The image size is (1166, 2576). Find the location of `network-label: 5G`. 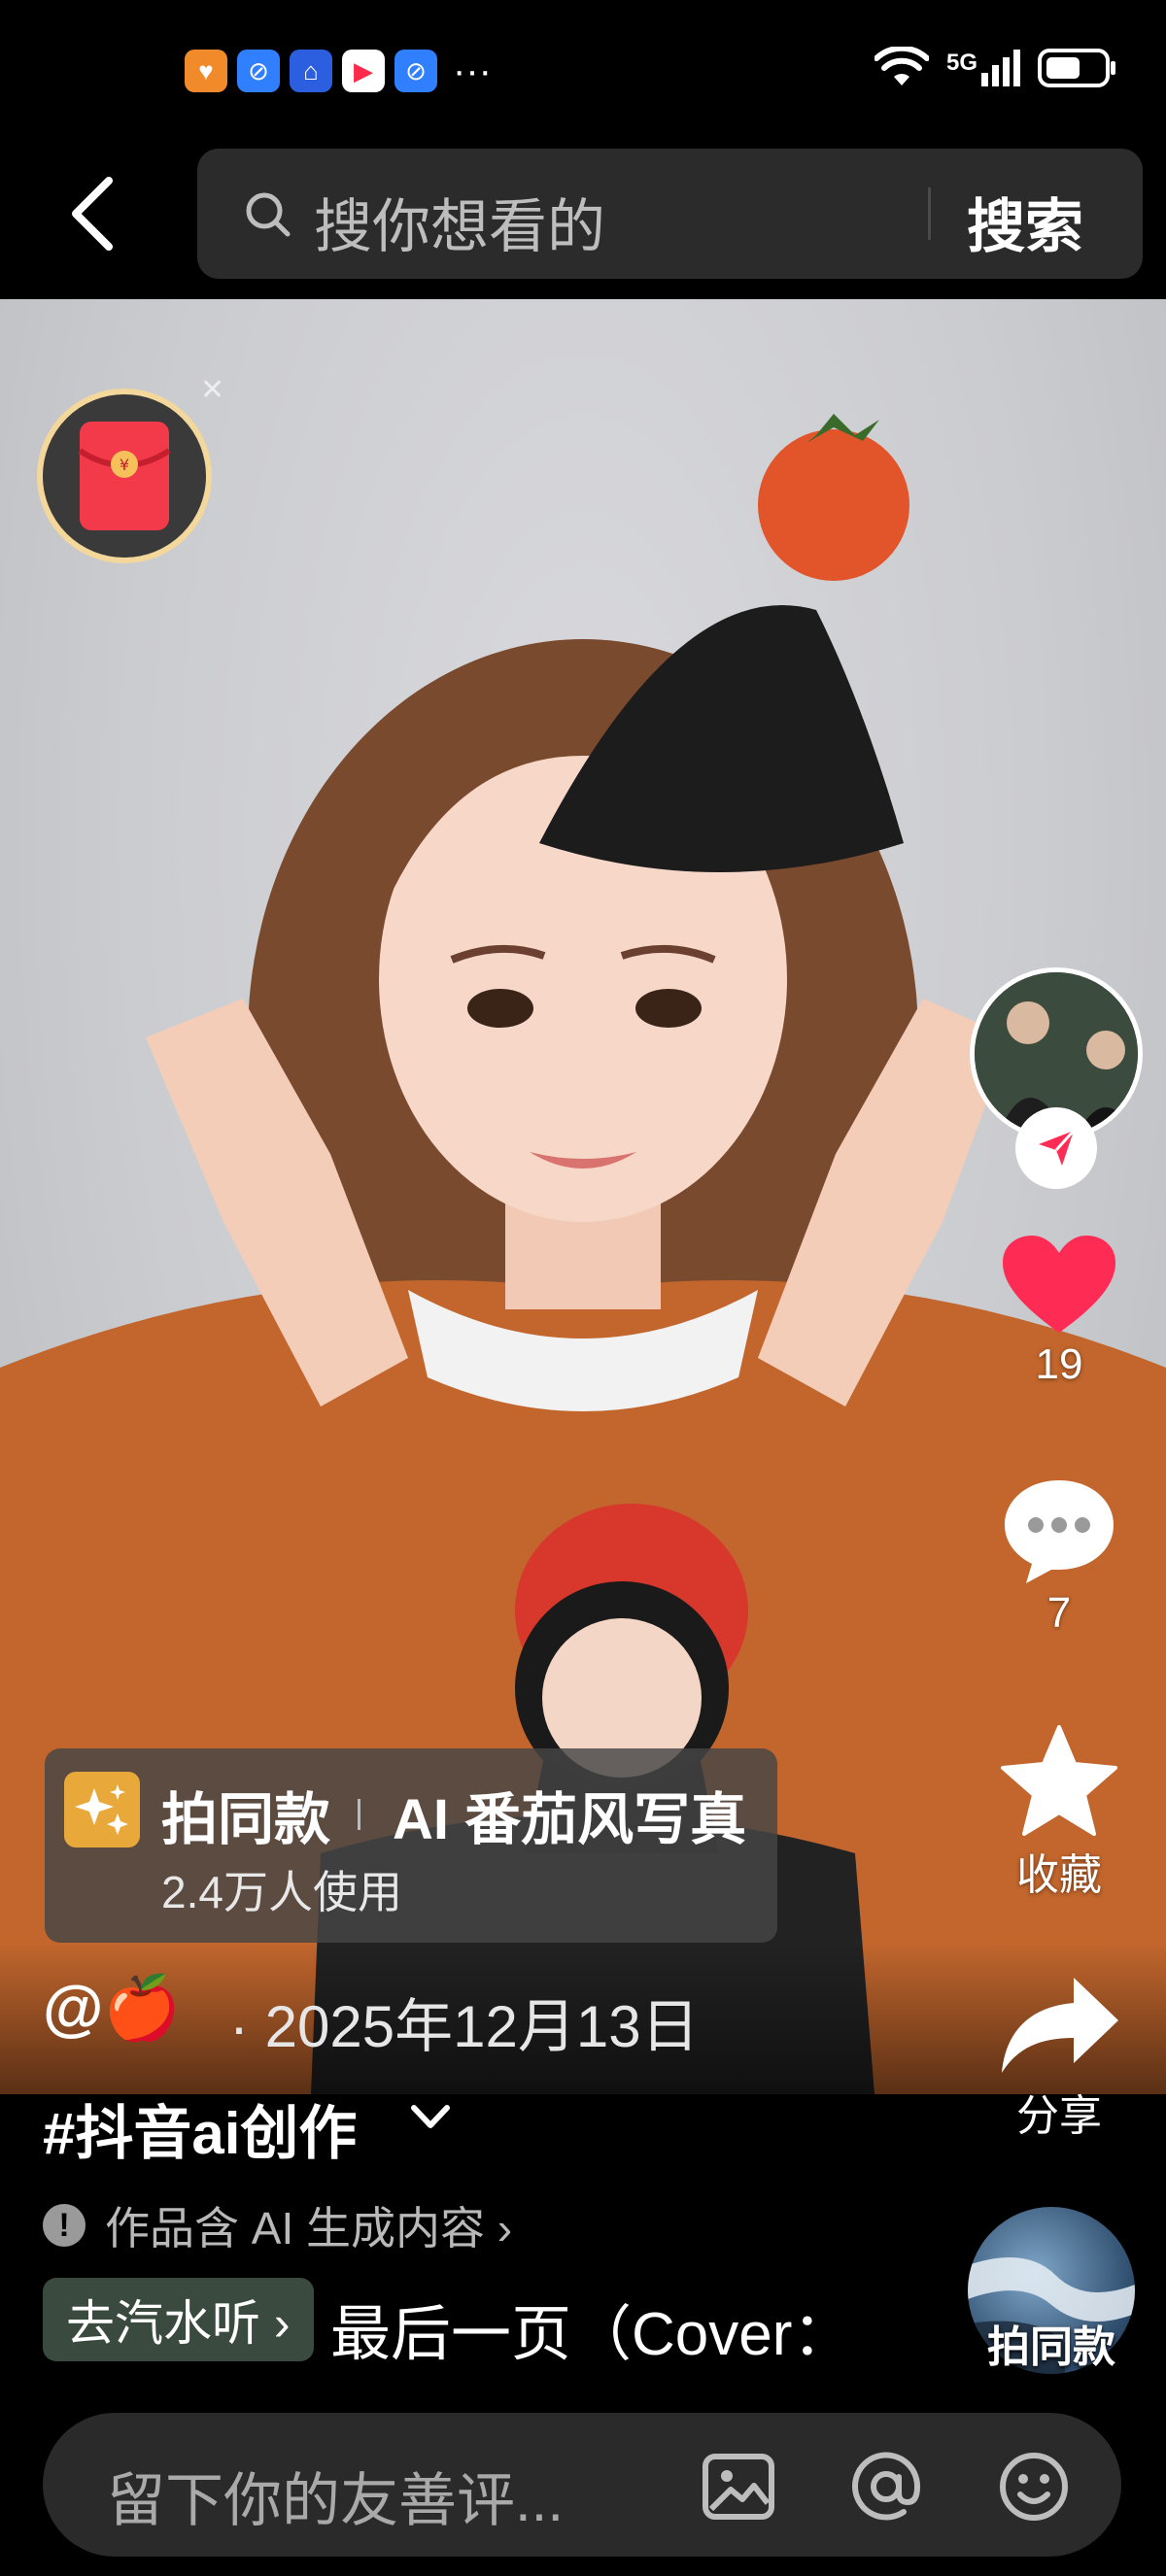

network-label: 5G is located at coordinates (961, 63).